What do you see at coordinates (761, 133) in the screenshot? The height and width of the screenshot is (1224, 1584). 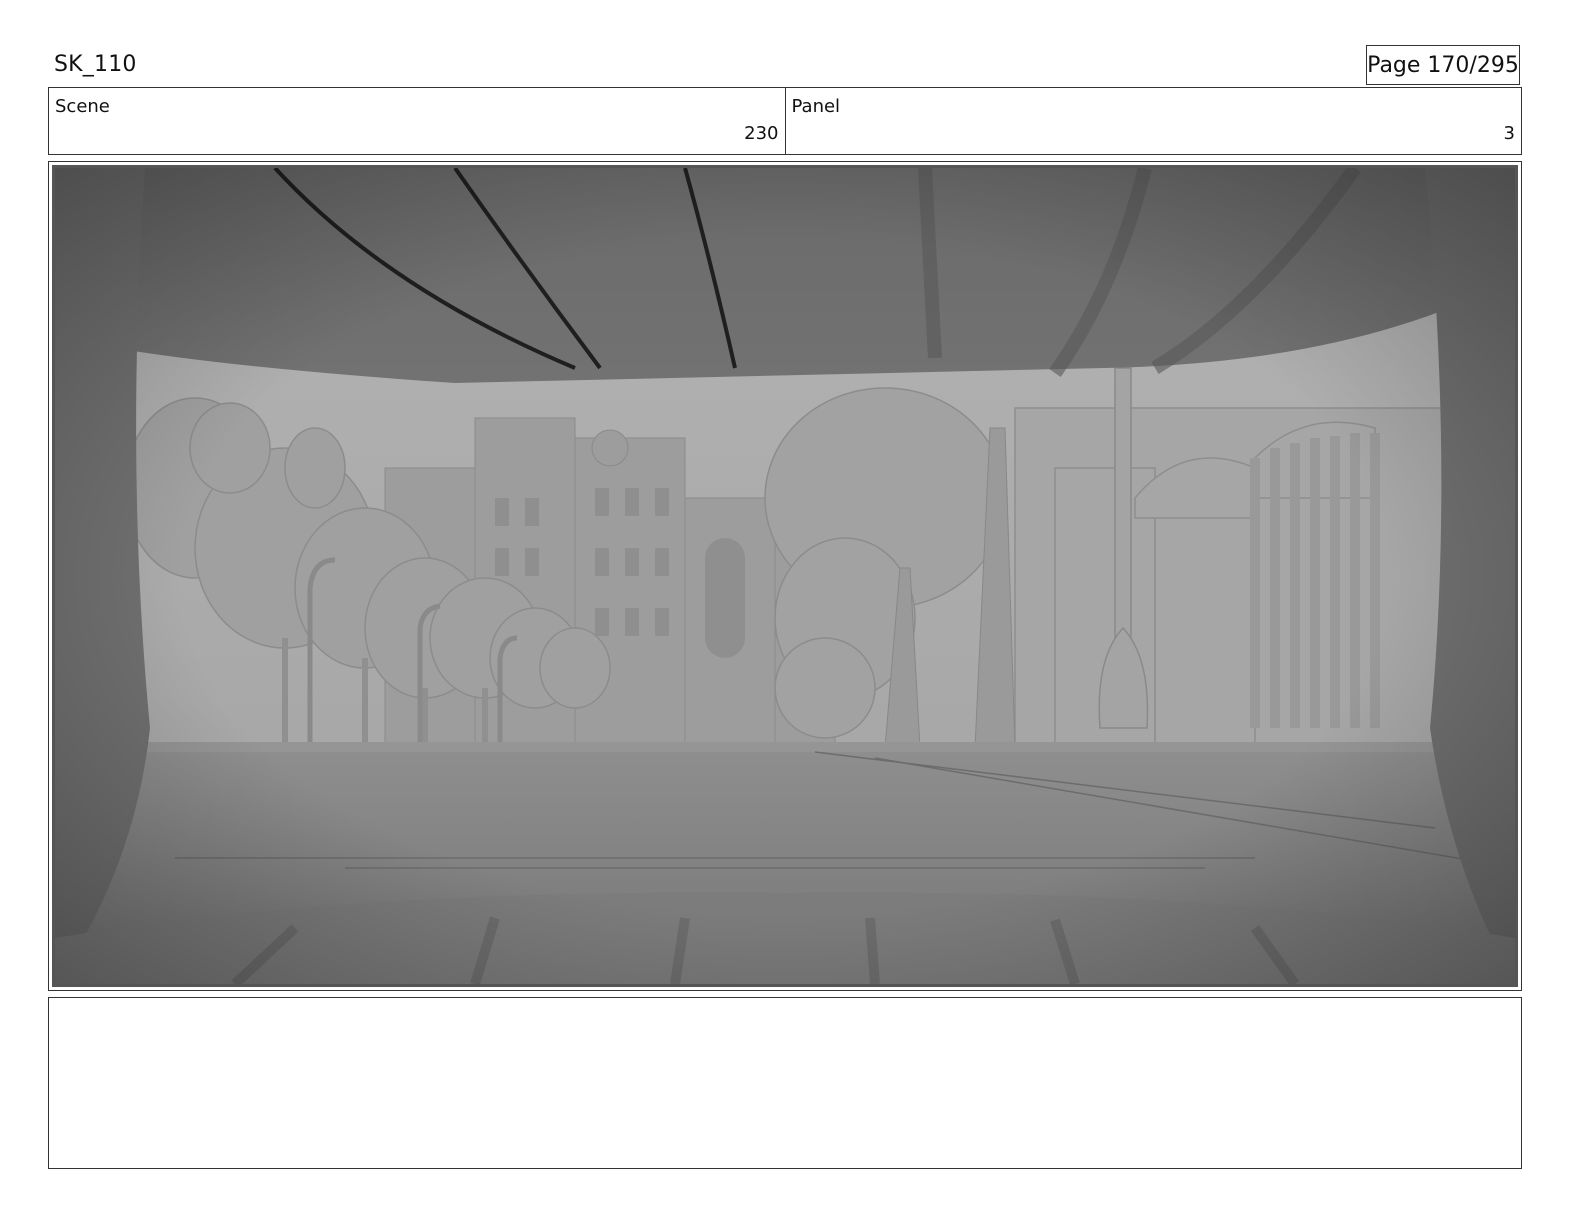 I see `scene-value: 230` at bounding box center [761, 133].